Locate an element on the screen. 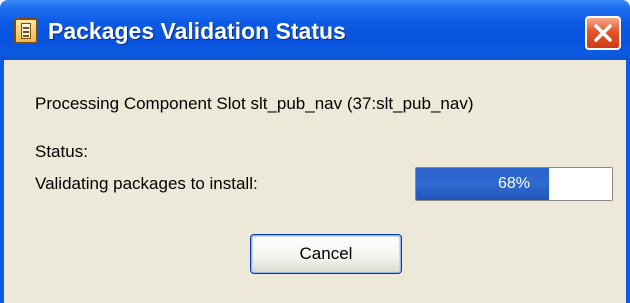 This screenshot has height=303, width=630. cancel-button: Cancel is located at coordinates (326, 254).